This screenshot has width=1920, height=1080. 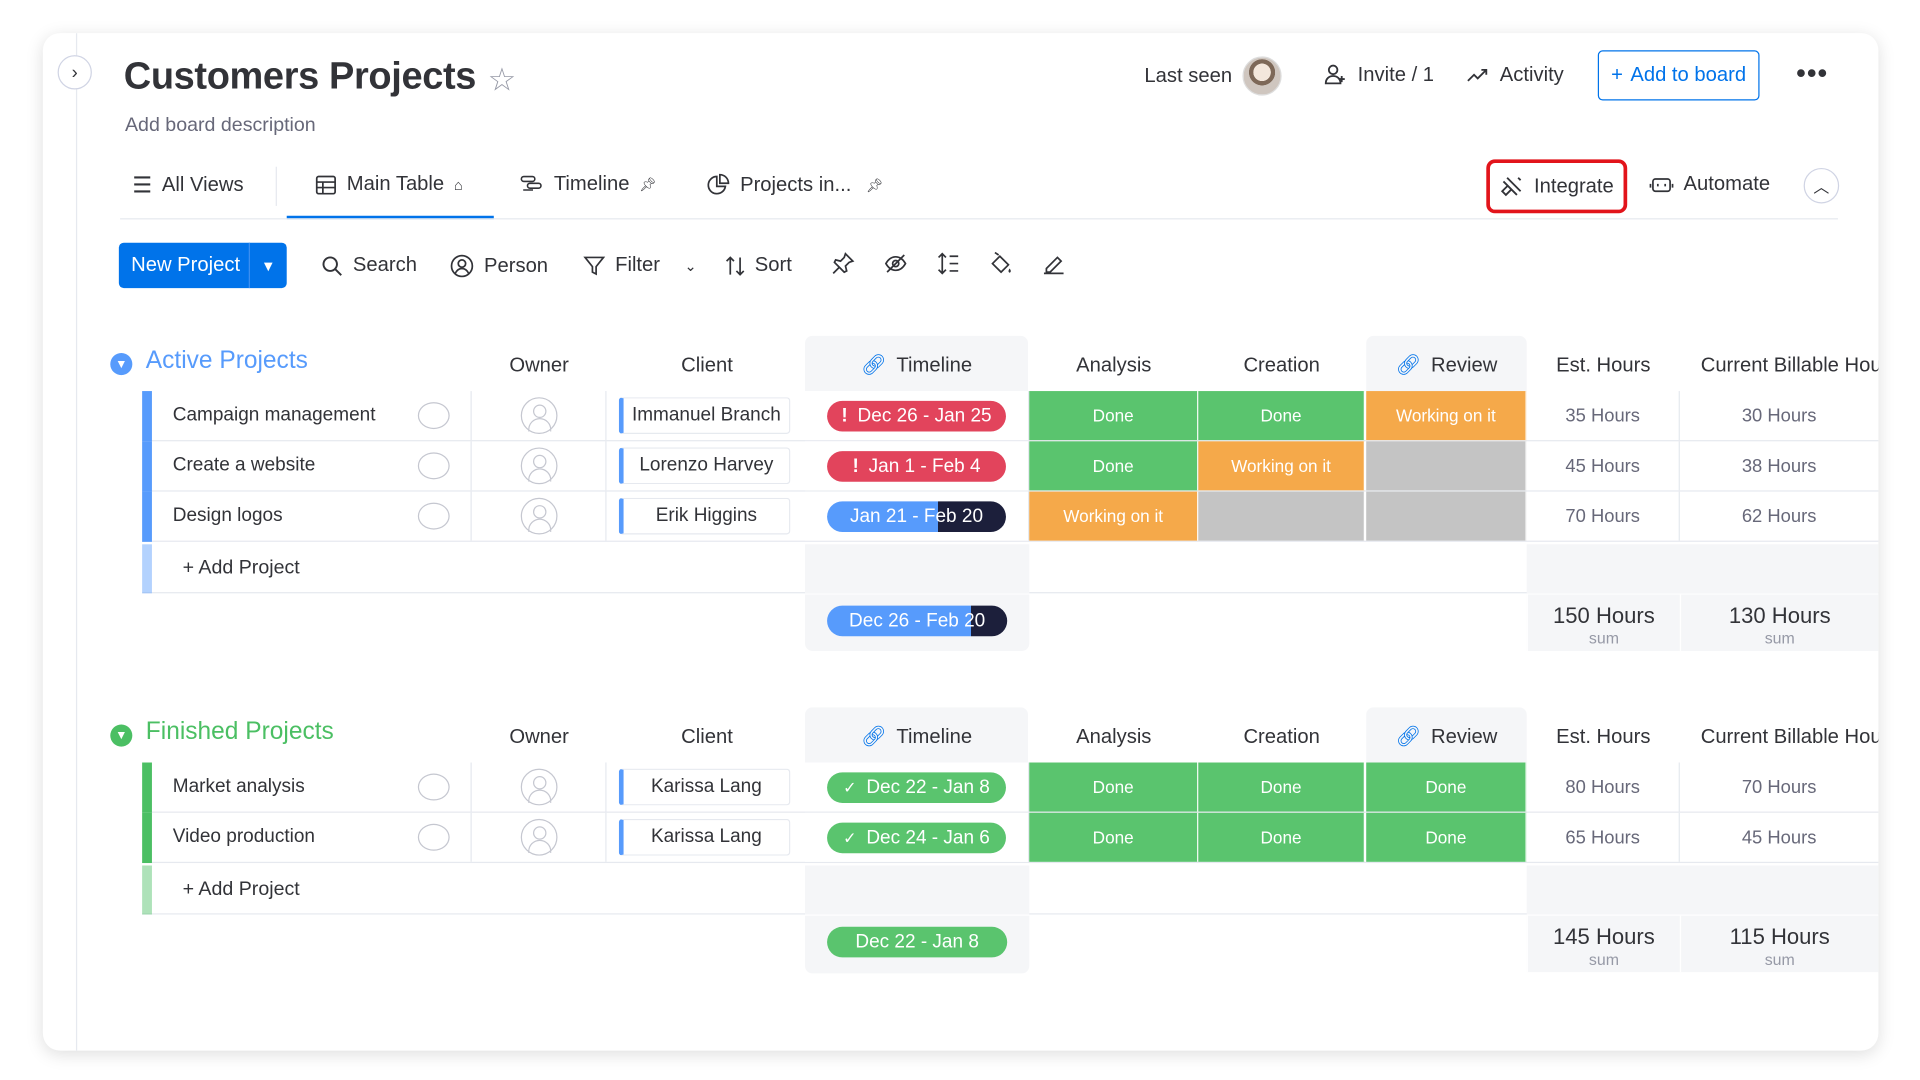 I want to click on integrate-button: Integrate, so click(x=1557, y=186).